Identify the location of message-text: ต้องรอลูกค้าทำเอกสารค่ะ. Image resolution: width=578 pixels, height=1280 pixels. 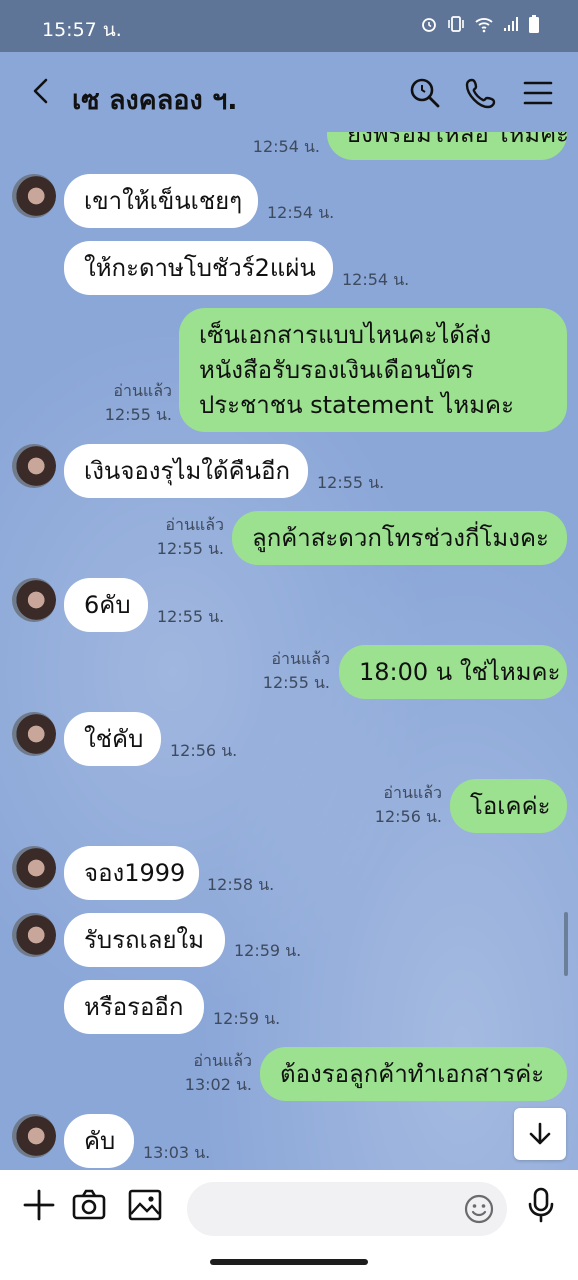
(412, 1074).